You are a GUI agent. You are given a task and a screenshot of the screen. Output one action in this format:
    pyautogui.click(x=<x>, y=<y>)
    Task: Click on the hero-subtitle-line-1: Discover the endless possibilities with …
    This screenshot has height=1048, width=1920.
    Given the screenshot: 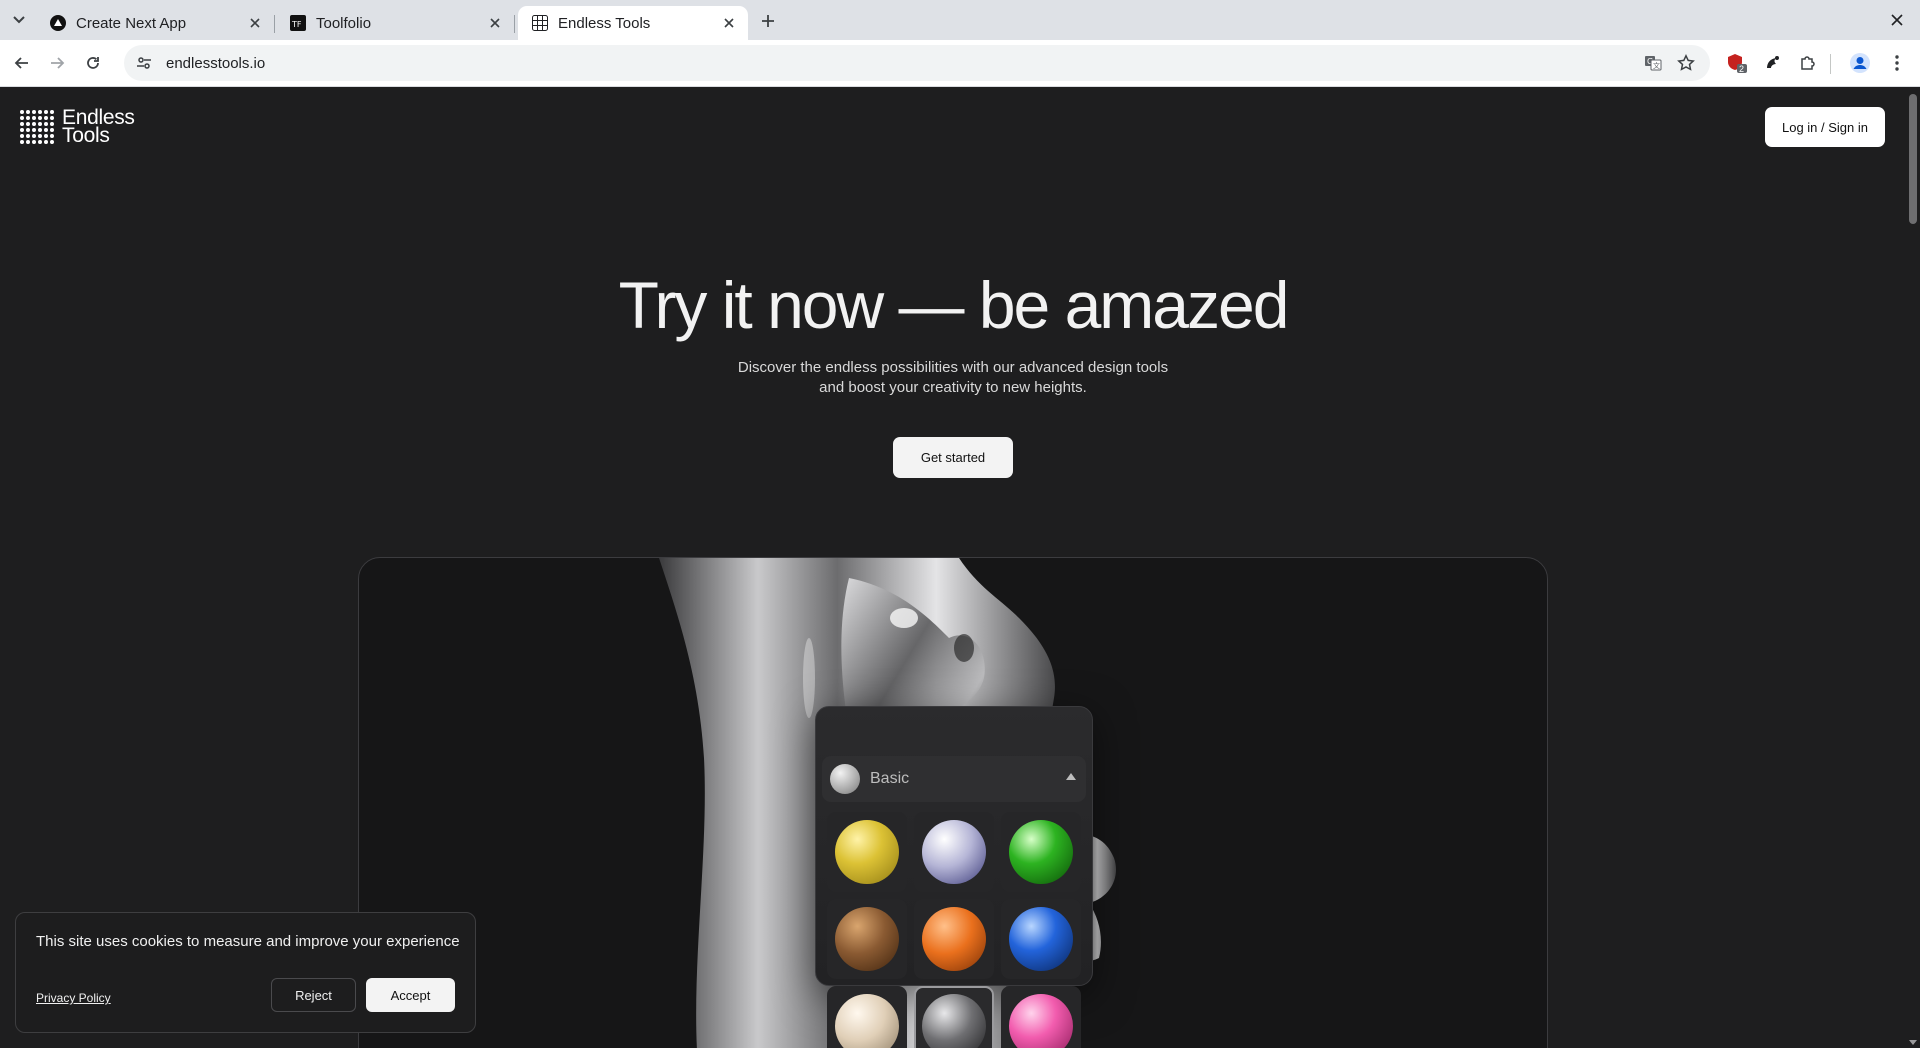 What is the action you would take?
    pyautogui.click(x=953, y=367)
    